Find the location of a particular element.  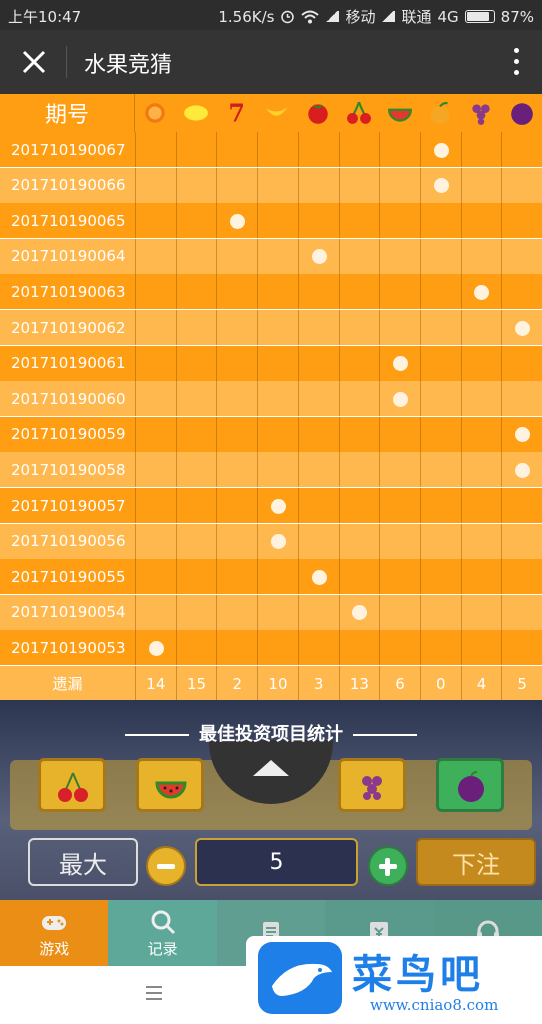

slot-grape is located at coordinates (372, 785).